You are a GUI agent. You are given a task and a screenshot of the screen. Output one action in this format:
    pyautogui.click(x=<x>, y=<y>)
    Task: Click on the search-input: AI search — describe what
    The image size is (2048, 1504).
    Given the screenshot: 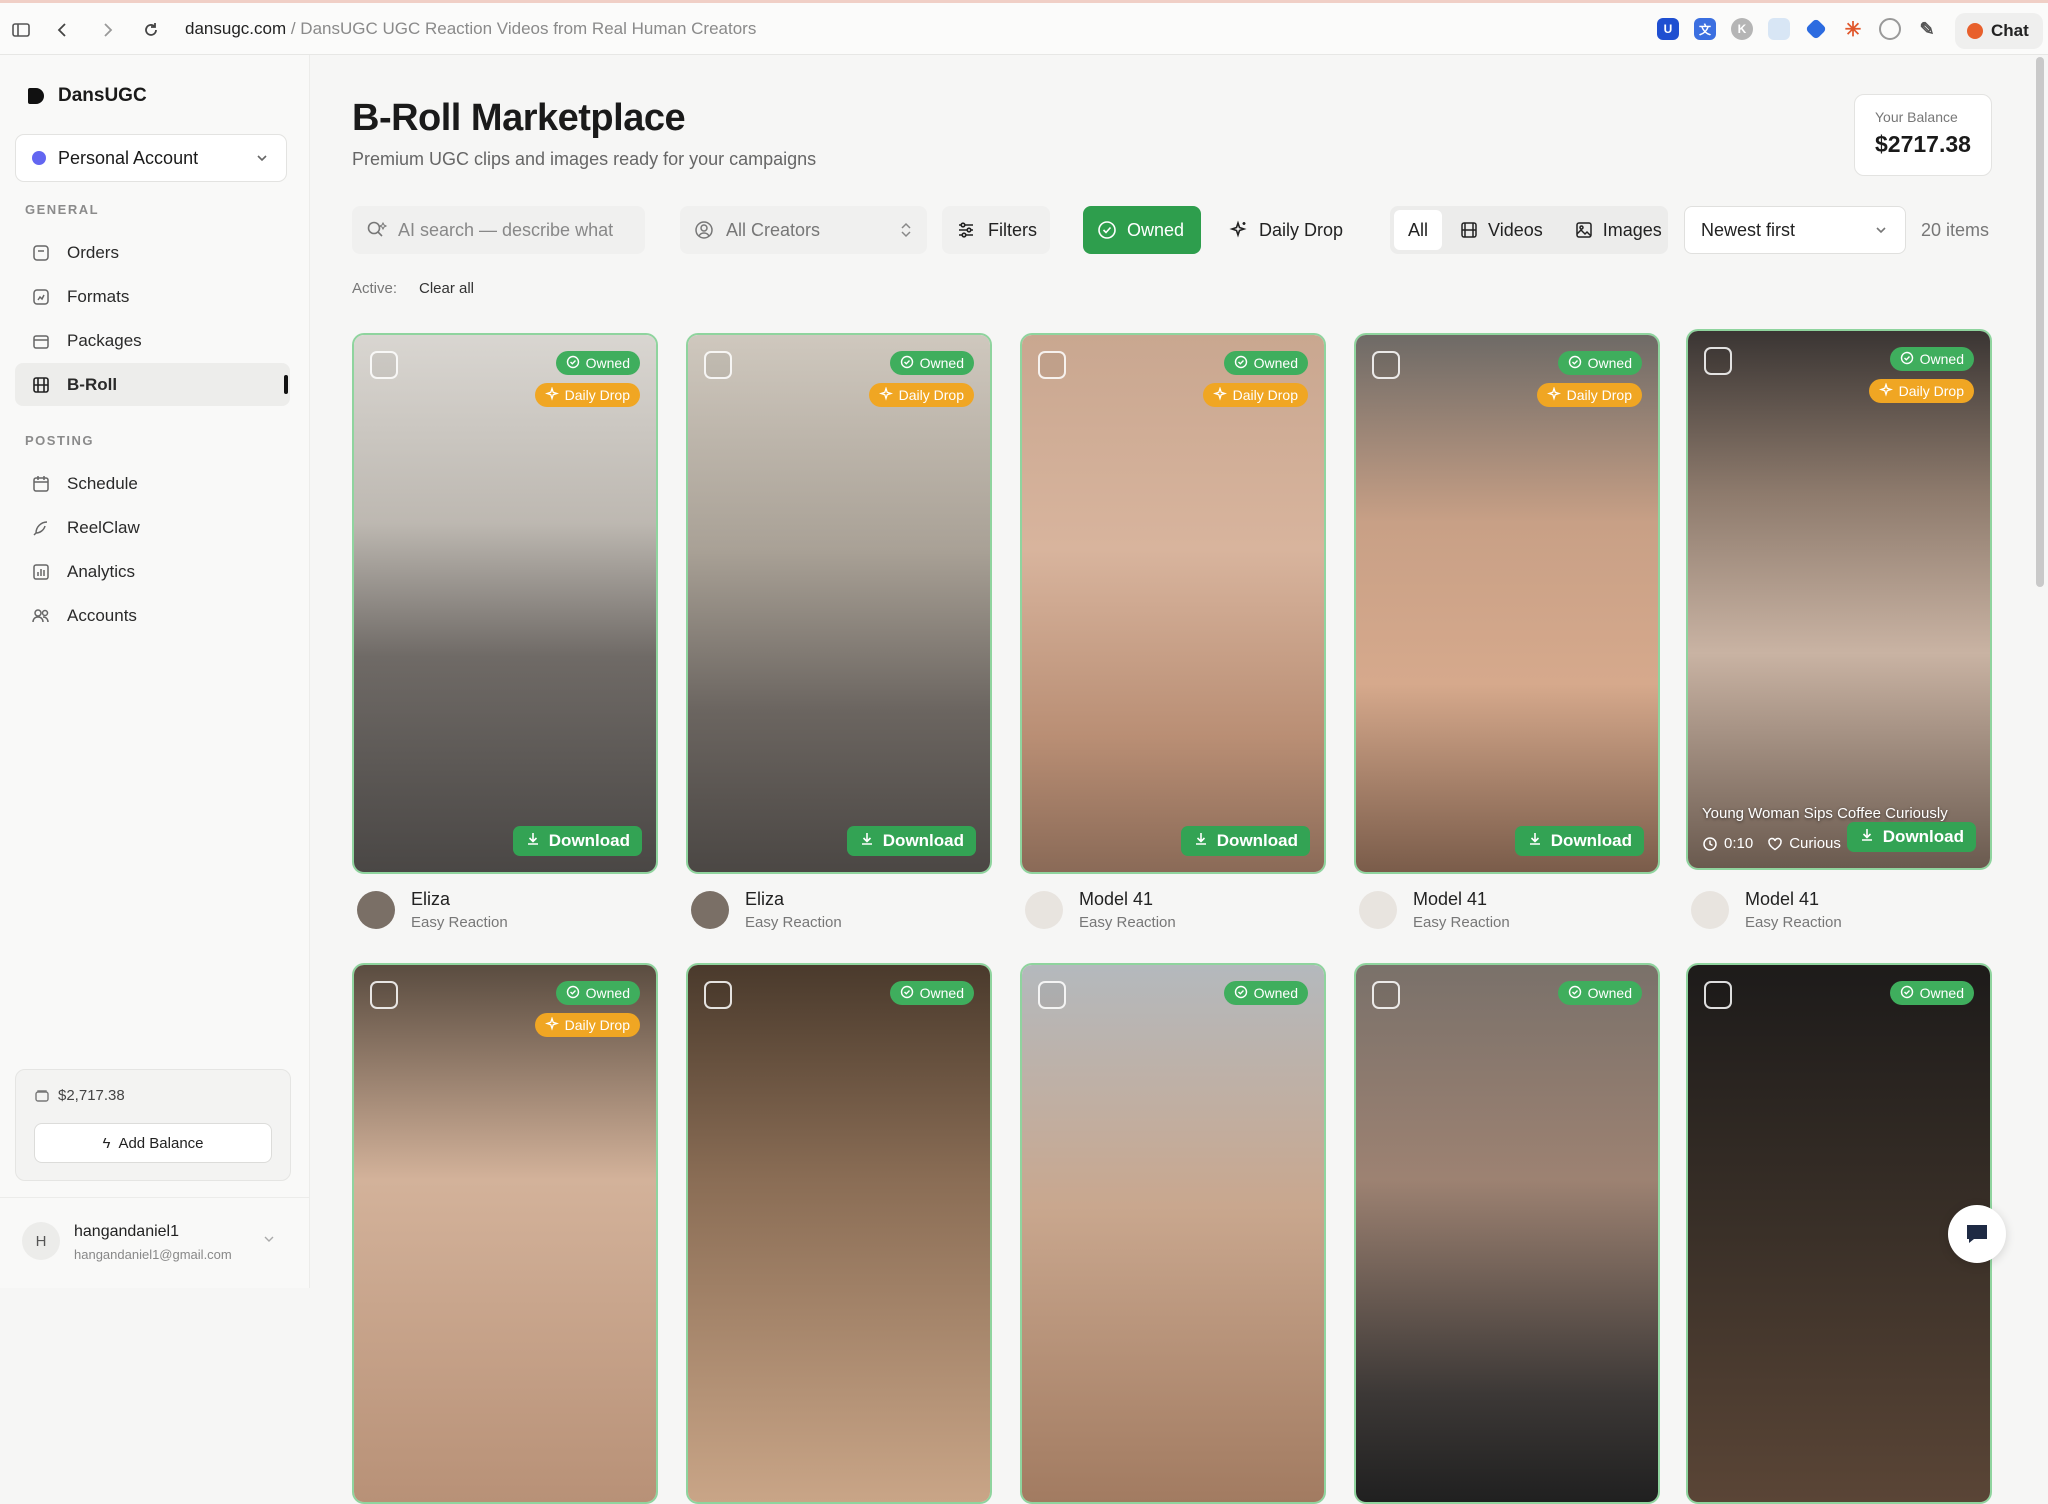 What is the action you would take?
    pyautogui.click(x=498, y=230)
    